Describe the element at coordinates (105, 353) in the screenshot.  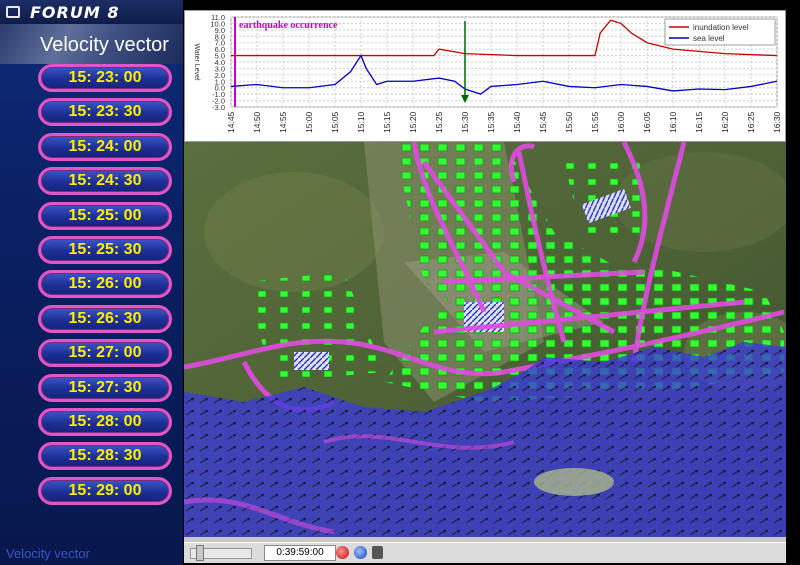
I see `time-button: 15: 27: 00` at that location.